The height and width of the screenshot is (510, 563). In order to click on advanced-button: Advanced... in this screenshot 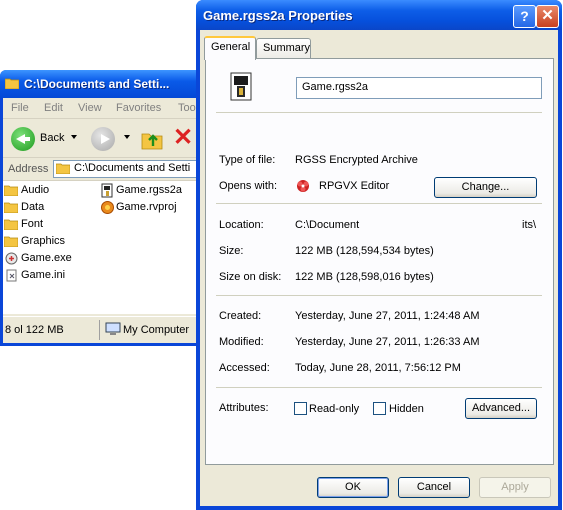, I will do `click(501, 408)`.